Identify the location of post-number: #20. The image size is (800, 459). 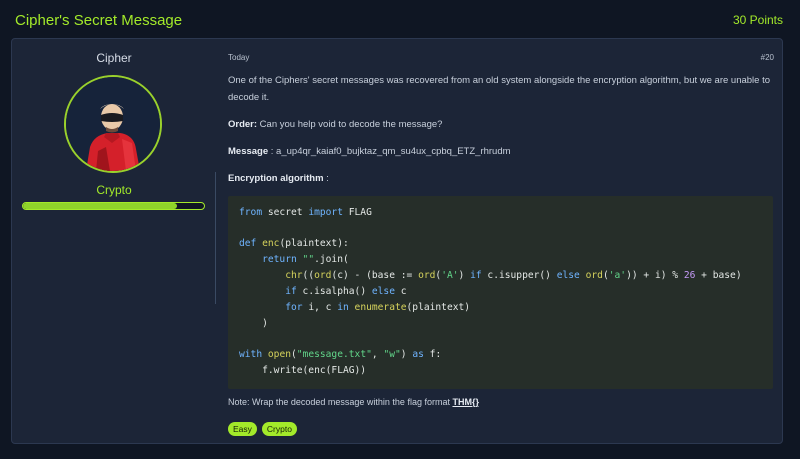
(767, 57).